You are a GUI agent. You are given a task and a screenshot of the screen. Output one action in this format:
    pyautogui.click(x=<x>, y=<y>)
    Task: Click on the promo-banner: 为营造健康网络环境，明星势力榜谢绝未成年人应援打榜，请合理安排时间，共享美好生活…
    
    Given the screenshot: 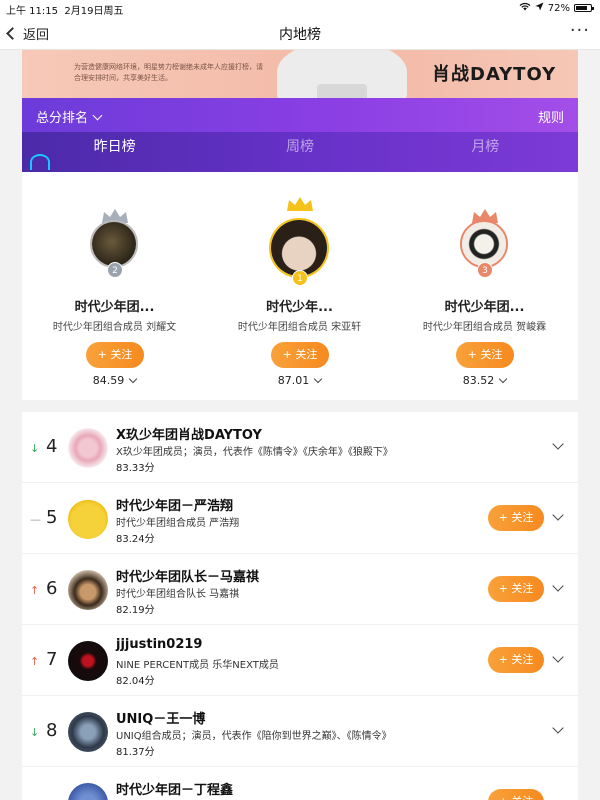 What is the action you would take?
    pyautogui.click(x=300, y=74)
    